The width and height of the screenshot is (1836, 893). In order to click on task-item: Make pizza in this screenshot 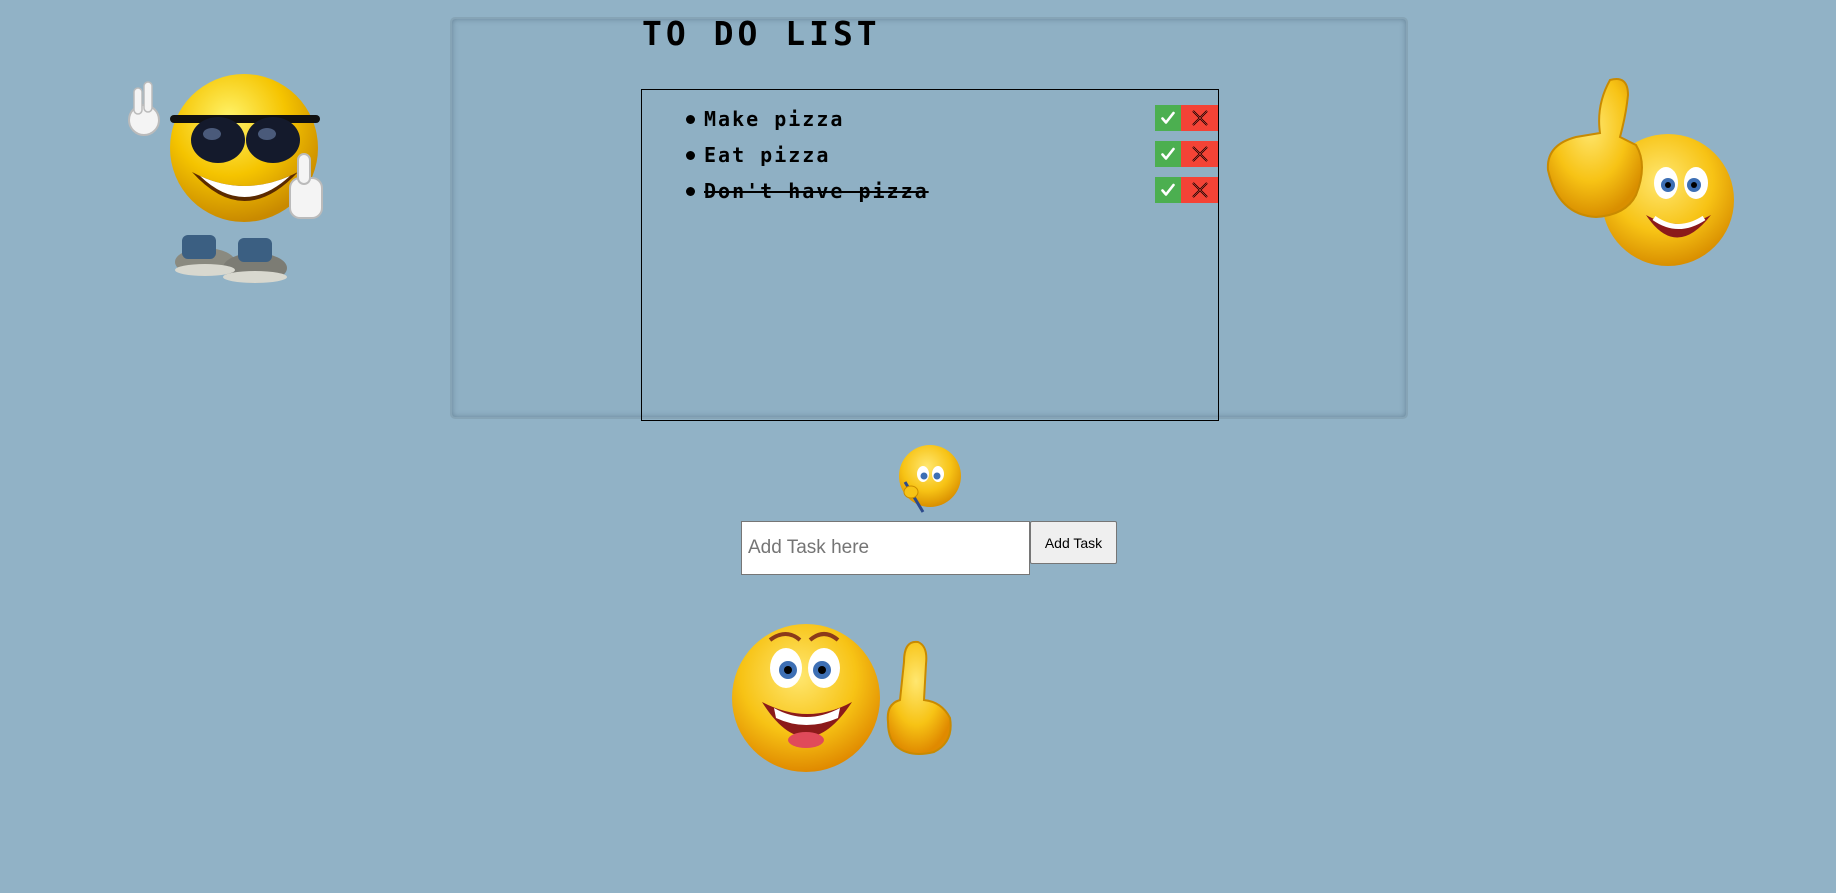, I will do `click(930, 119)`.